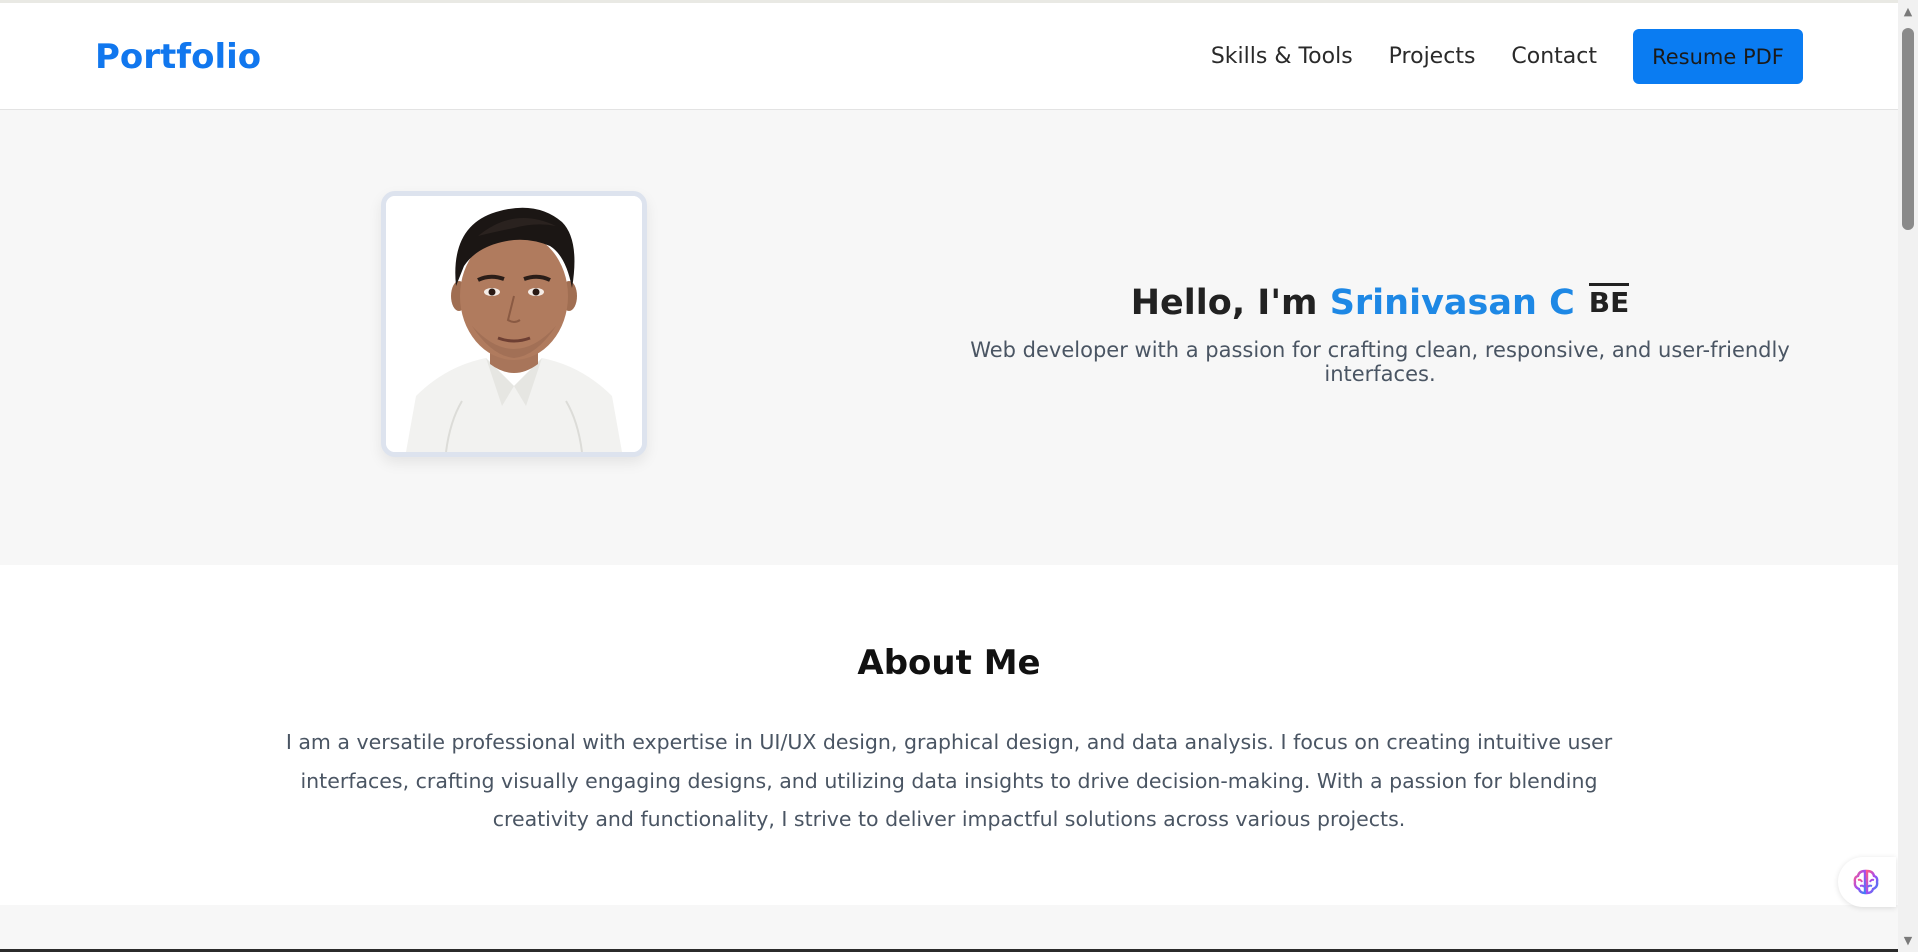  Describe the element at coordinates (1908, 476) in the screenshot. I see `vertical-scrollbar: ▲ ▼` at that location.